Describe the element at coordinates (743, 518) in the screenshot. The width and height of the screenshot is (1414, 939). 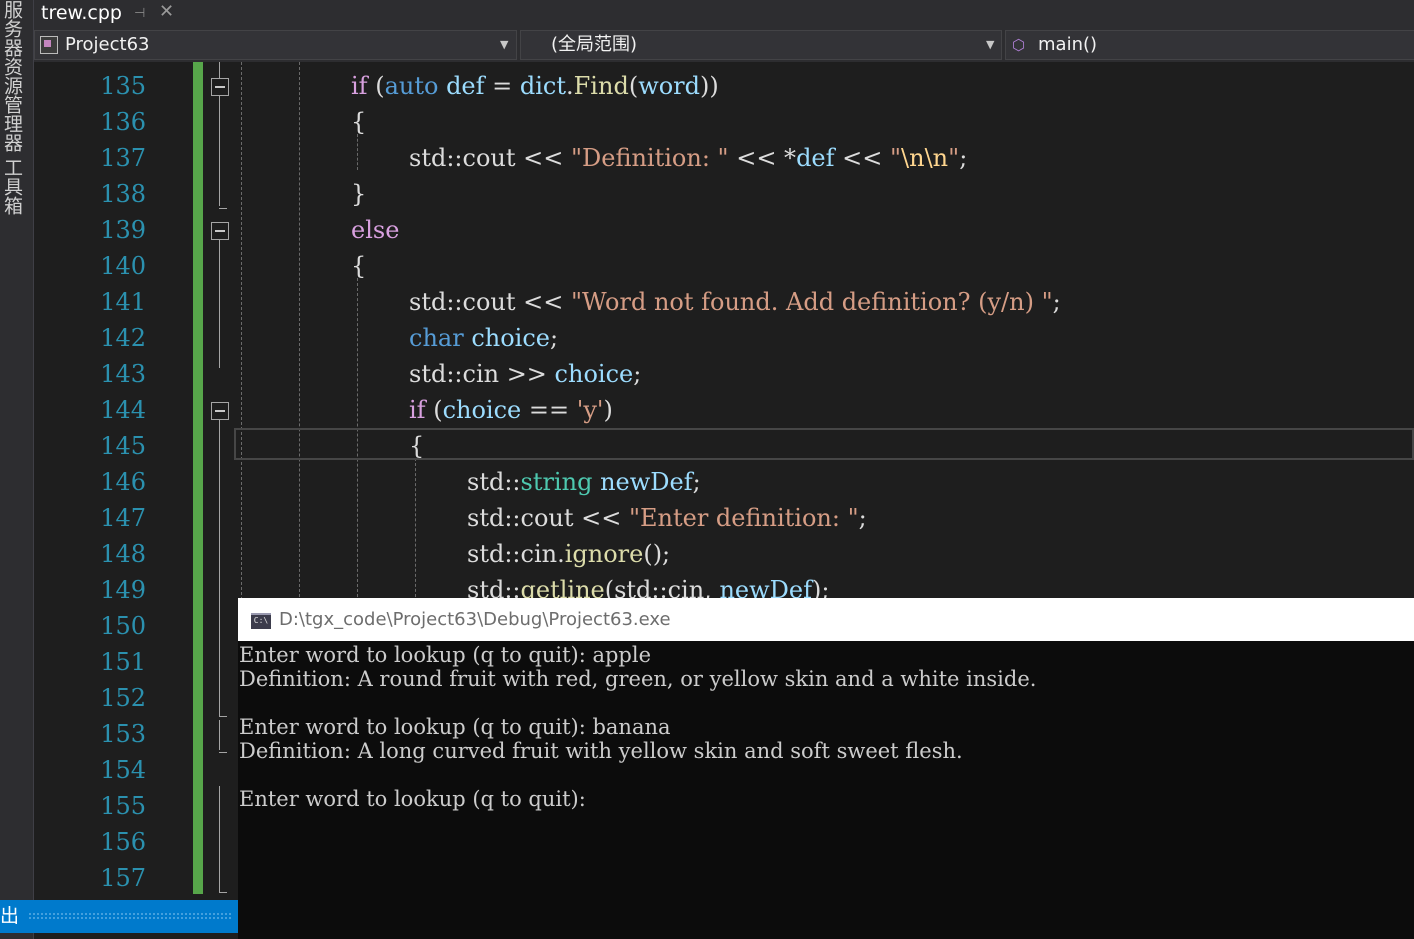
I see `code-token: "Enter definition: "` at that location.